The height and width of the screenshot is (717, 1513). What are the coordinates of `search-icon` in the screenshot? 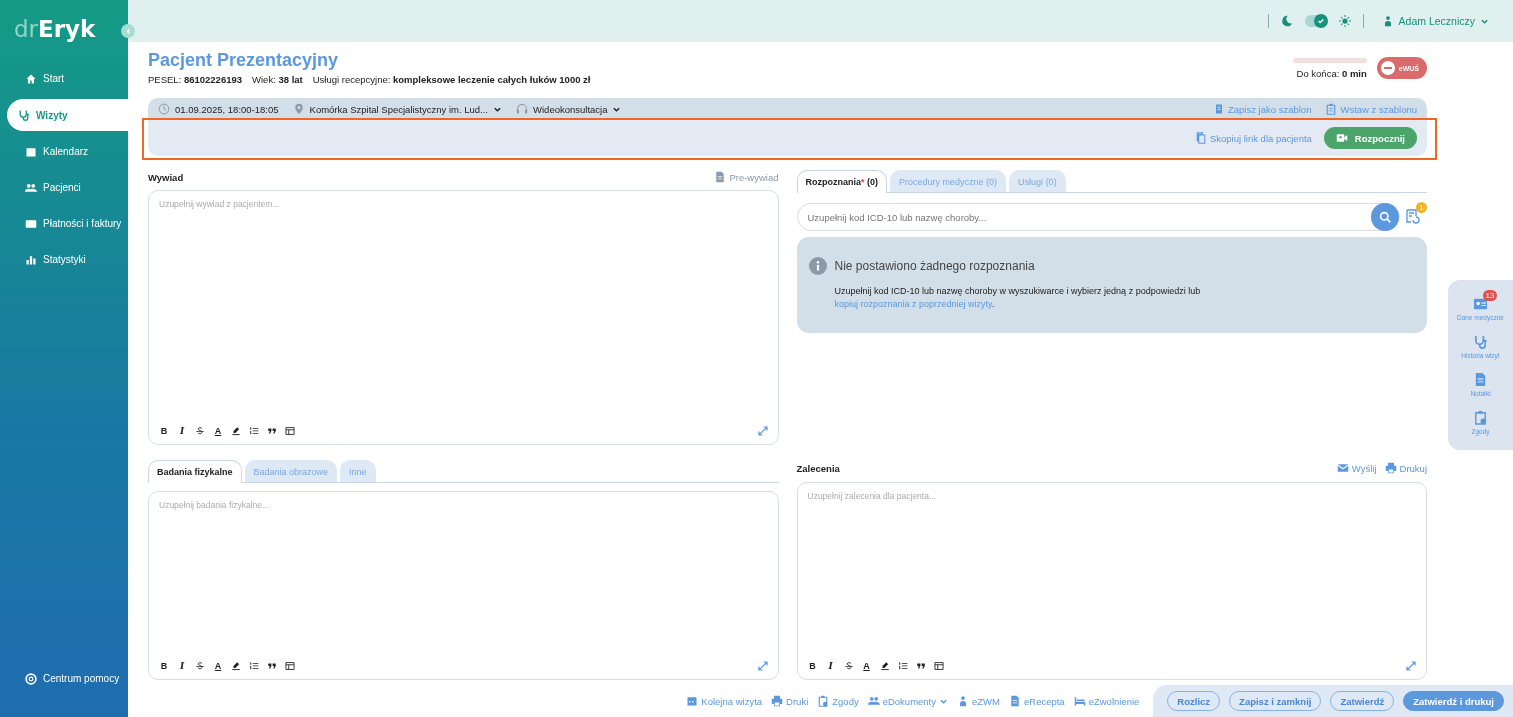 It's located at (1385, 217).